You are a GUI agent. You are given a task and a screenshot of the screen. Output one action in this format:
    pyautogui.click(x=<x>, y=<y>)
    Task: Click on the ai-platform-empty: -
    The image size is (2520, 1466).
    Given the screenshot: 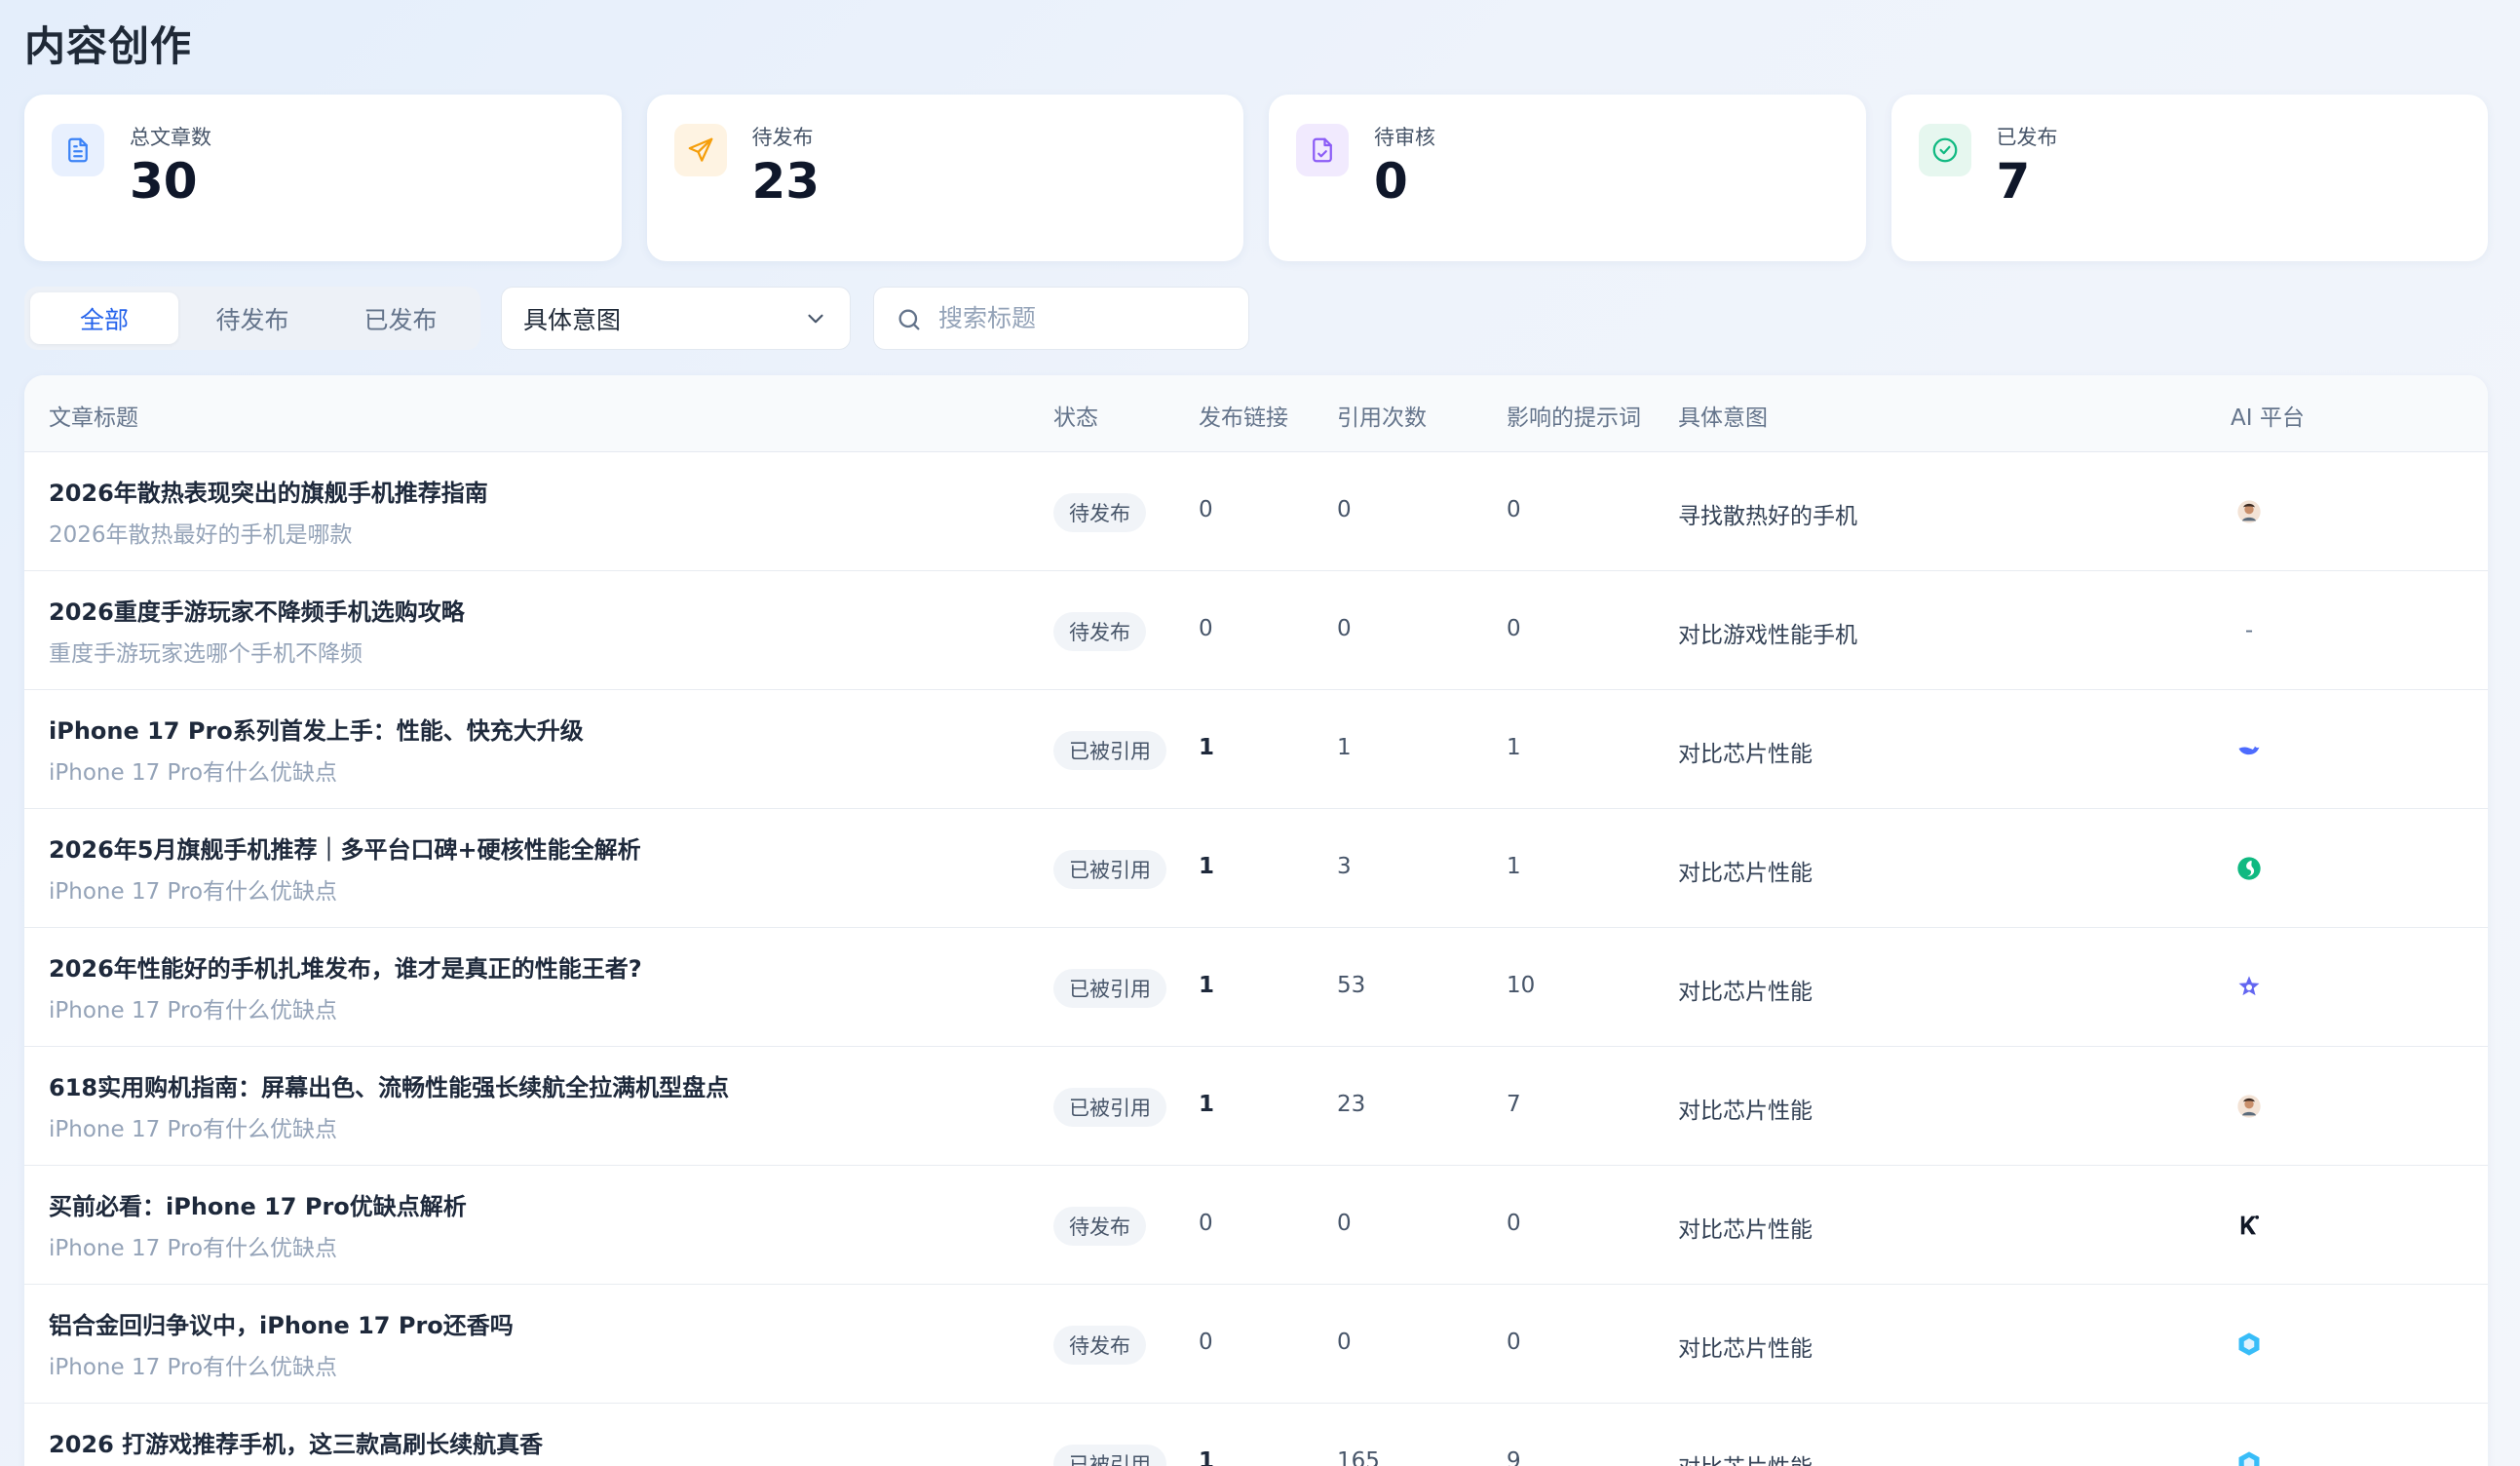 What is the action you would take?
    pyautogui.click(x=2249, y=630)
    